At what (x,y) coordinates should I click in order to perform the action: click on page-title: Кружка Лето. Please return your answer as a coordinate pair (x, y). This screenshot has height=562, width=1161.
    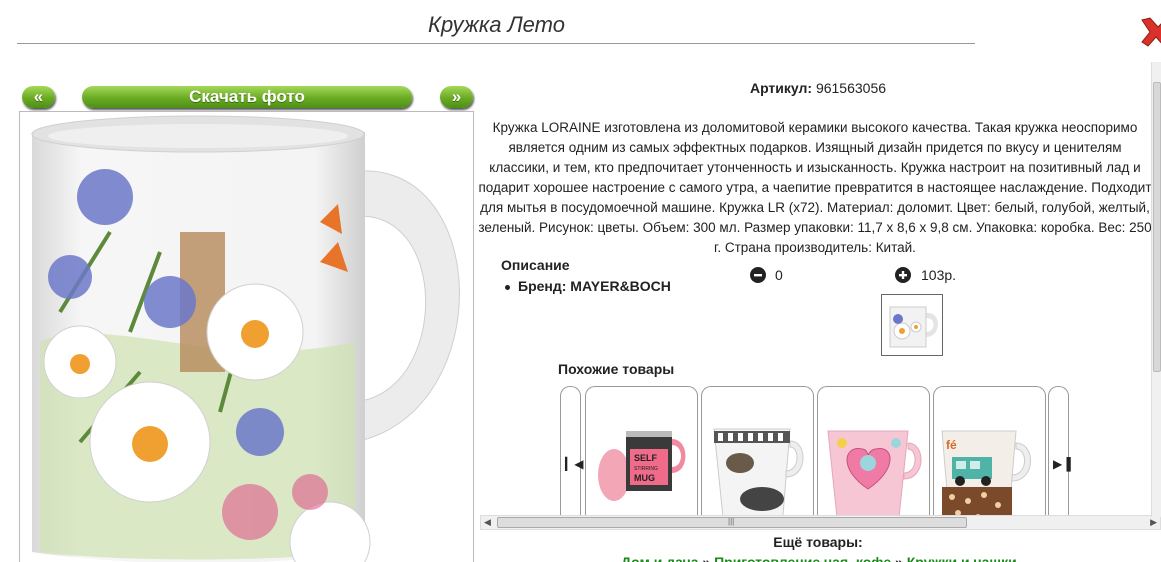
    Looking at the image, I should click on (496, 24).